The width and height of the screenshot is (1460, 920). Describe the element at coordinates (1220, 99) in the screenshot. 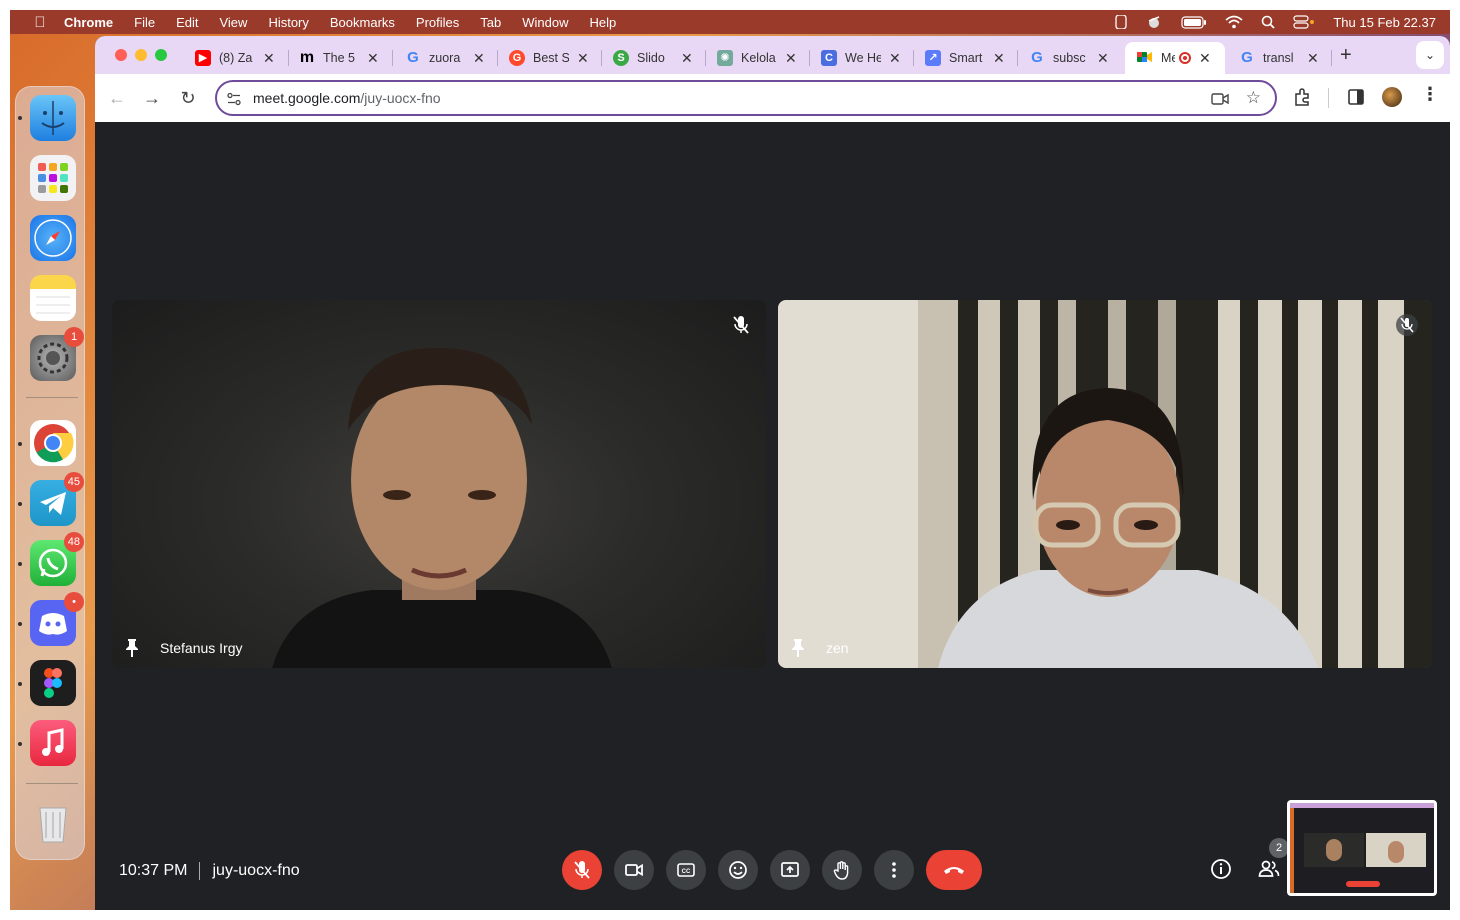

I see `camera-in-use-icon` at that location.